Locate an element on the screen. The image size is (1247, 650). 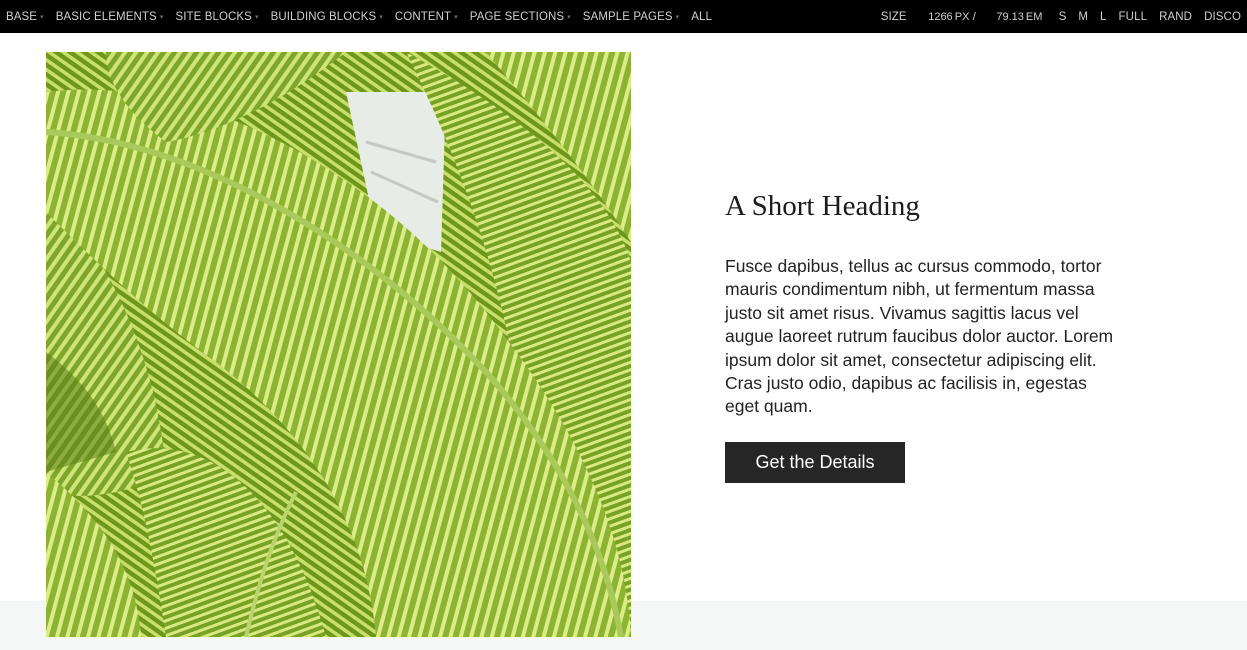
size-button-l: L is located at coordinates (1103, 16).